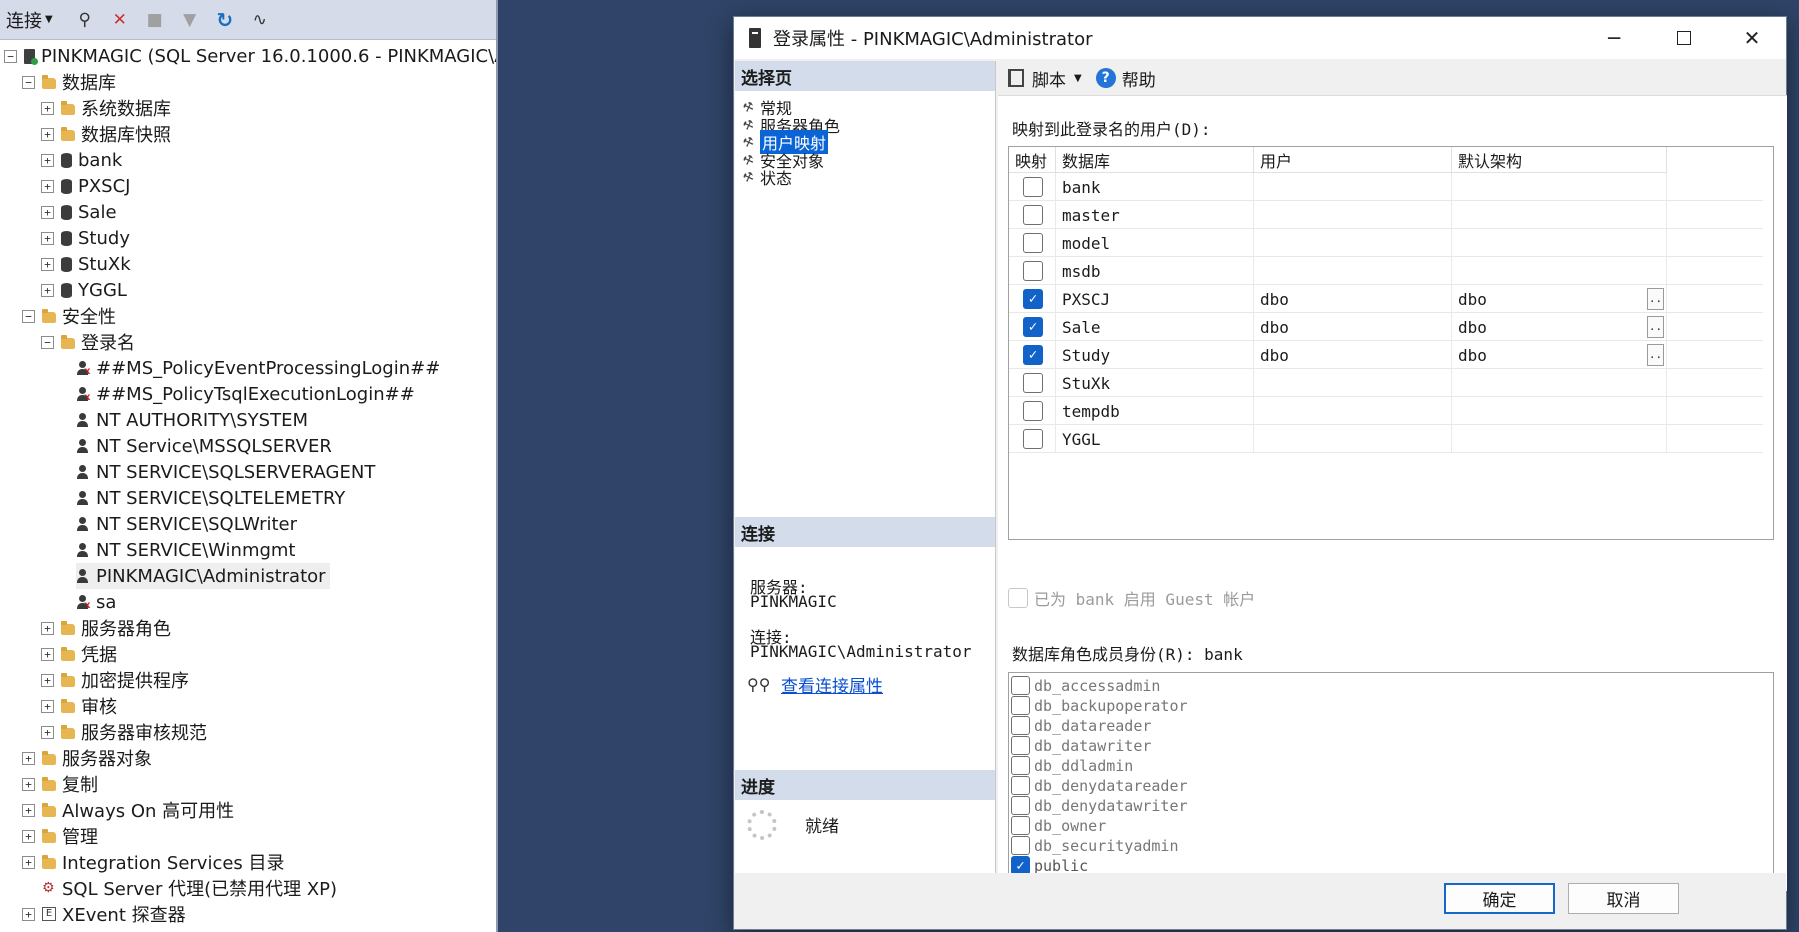 This screenshot has height=932, width=1799. What do you see at coordinates (85, 20) in the screenshot?
I see `connect-plug-icon: ⚲` at bounding box center [85, 20].